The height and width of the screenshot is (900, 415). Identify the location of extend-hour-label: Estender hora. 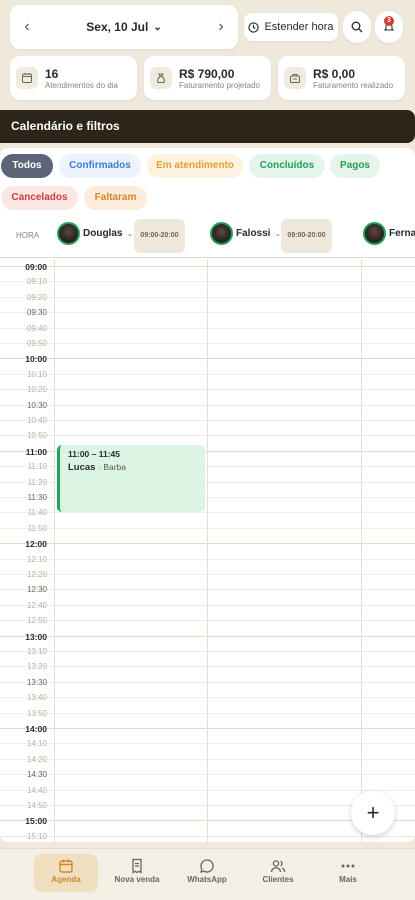
(299, 27).